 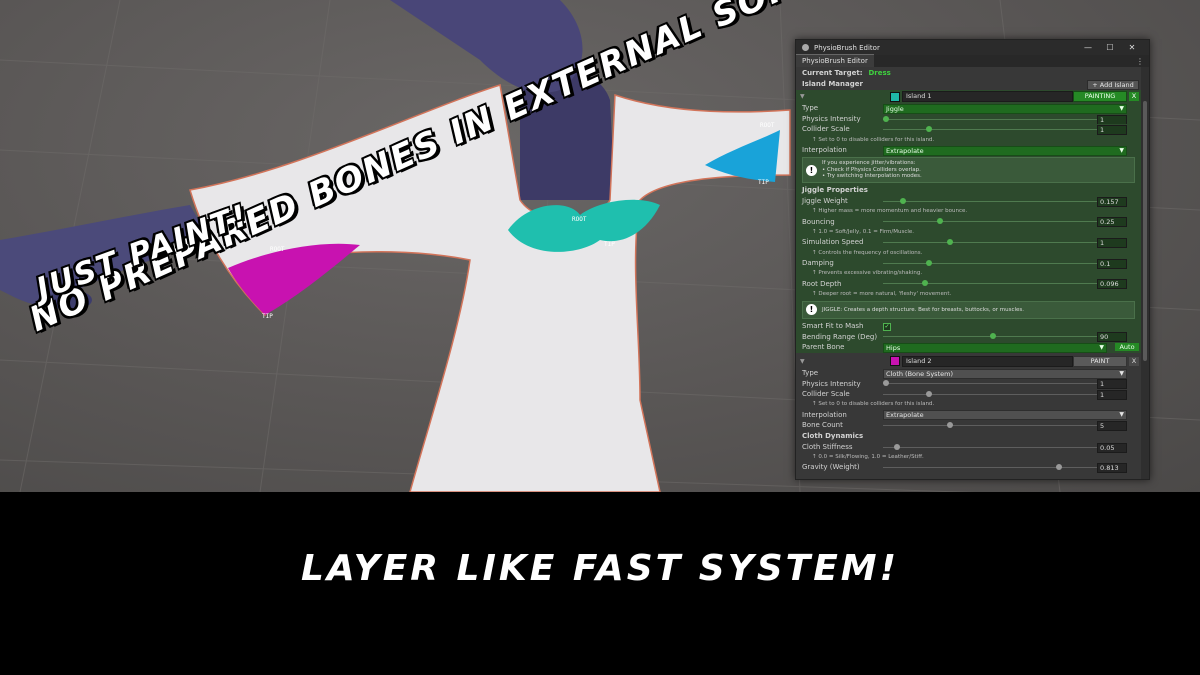 What do you see at coordinates (1134, 361) in the screenshot?
I see `island-2-remove-button: X` at bounding box center [1134, 361].